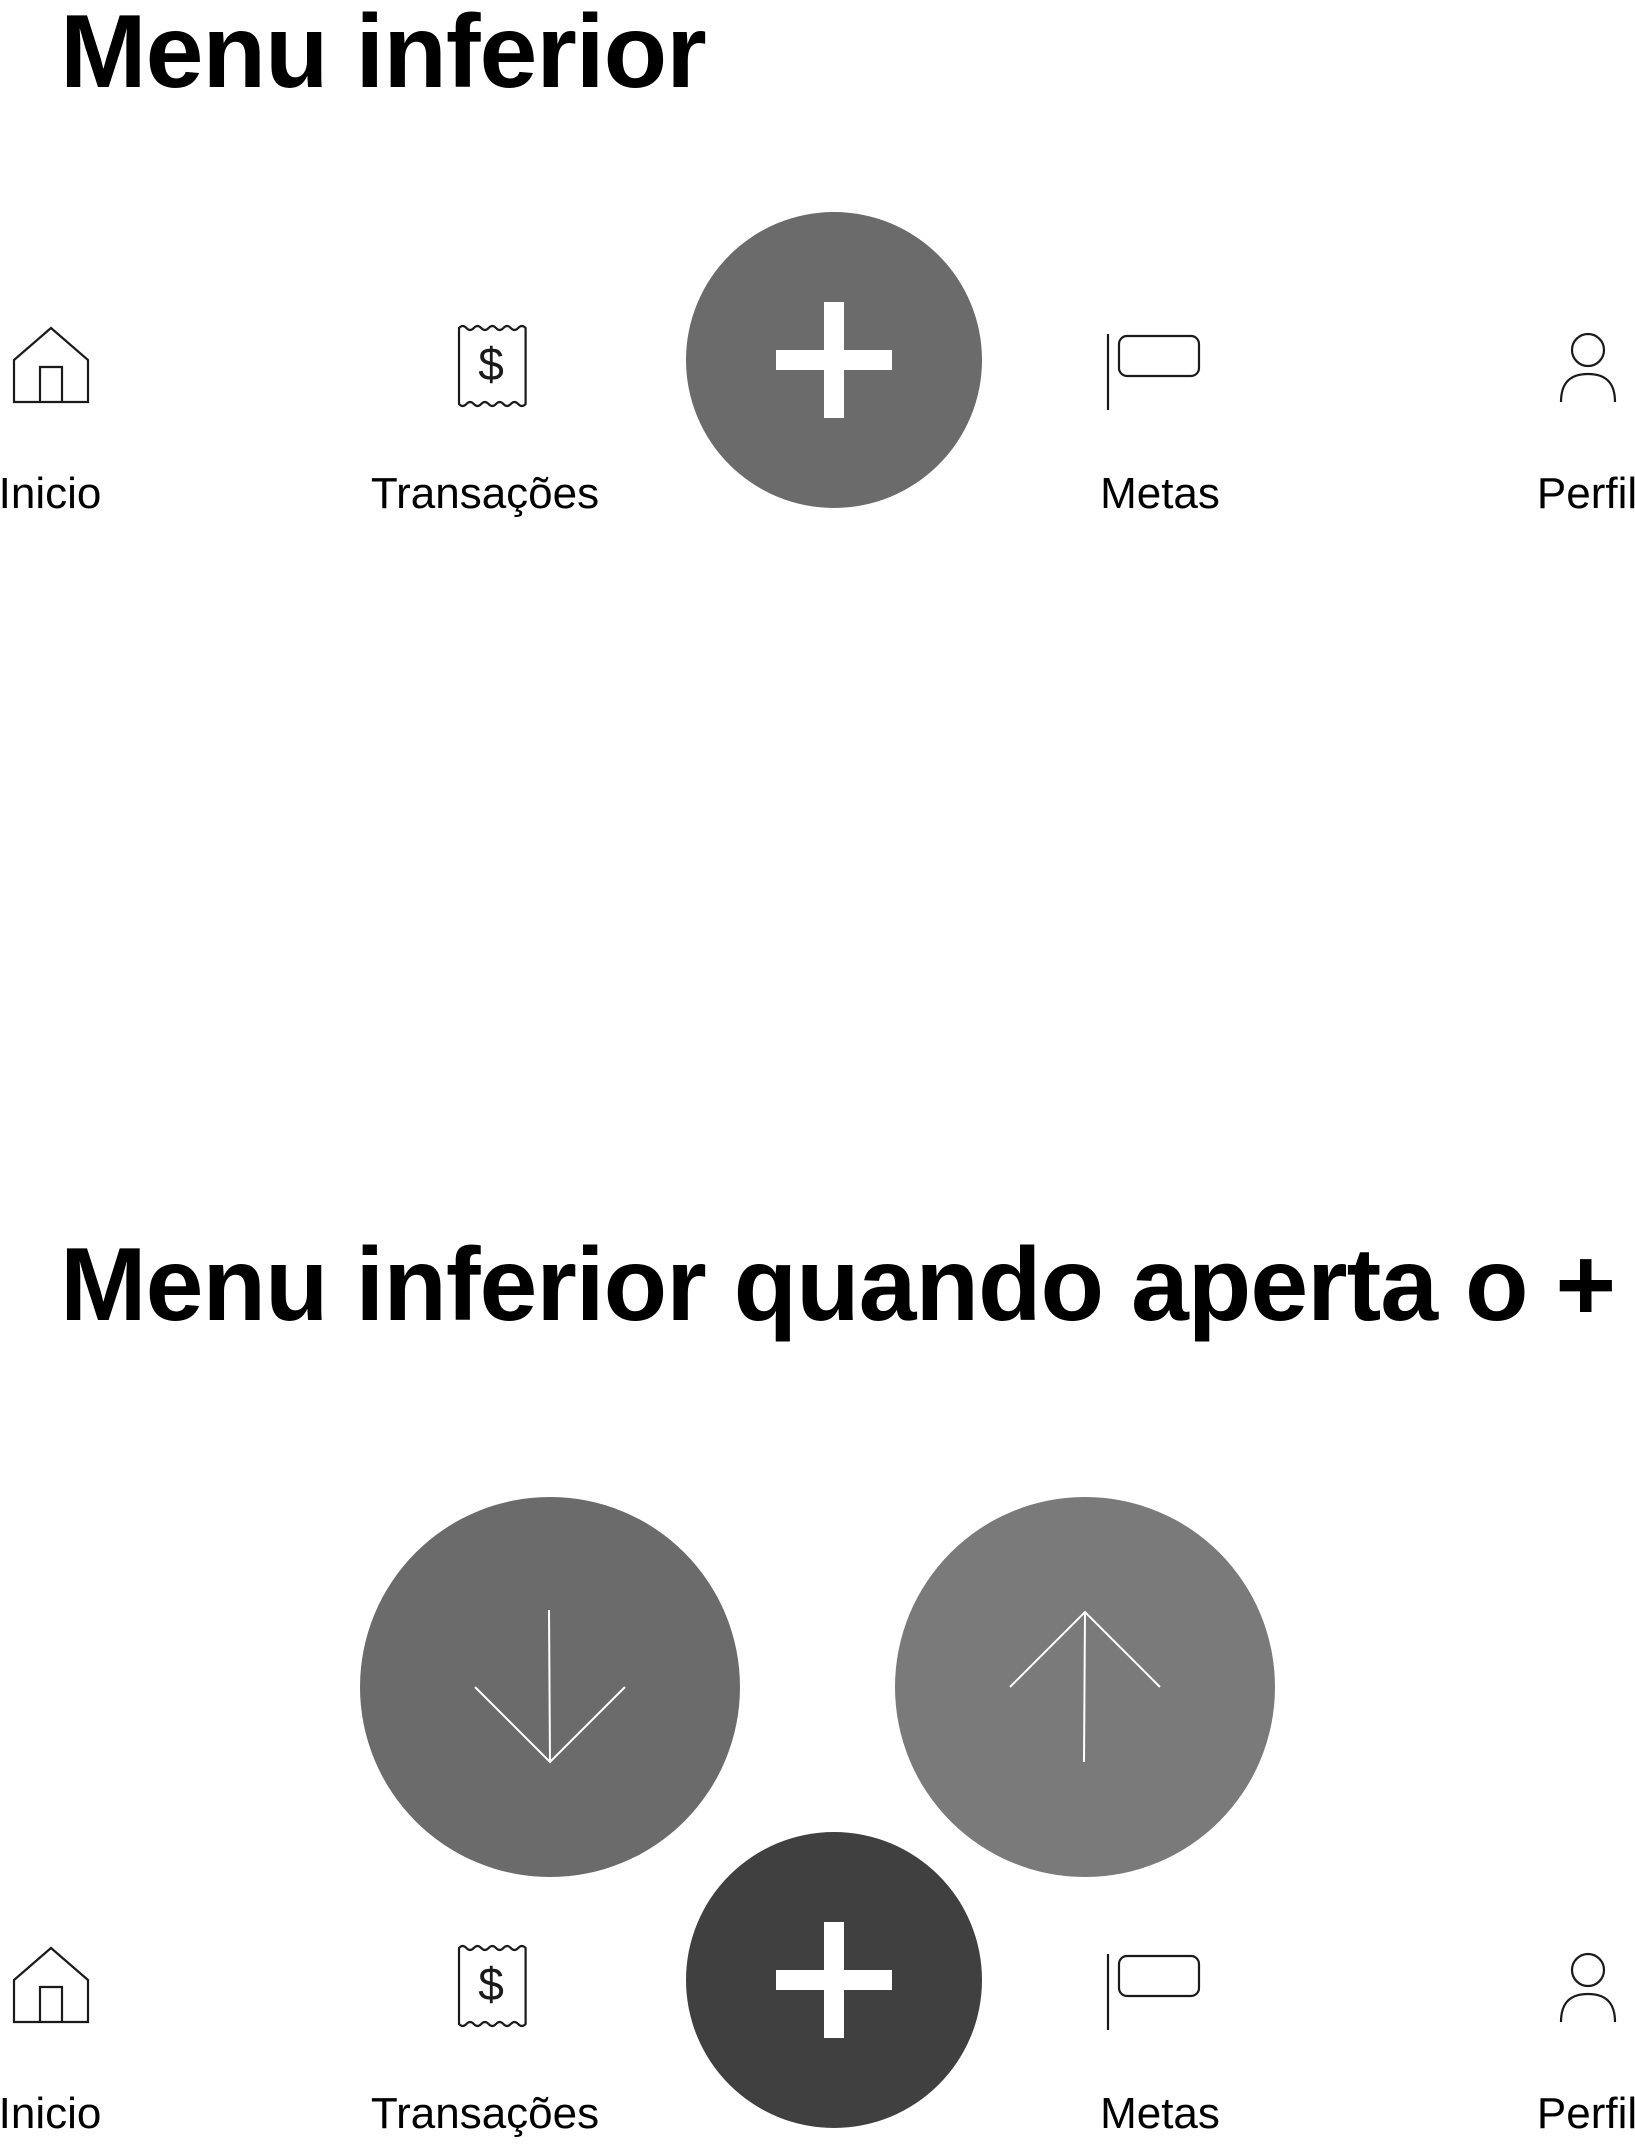  I want to click on arrow-down-icon, so click(550, 1686).